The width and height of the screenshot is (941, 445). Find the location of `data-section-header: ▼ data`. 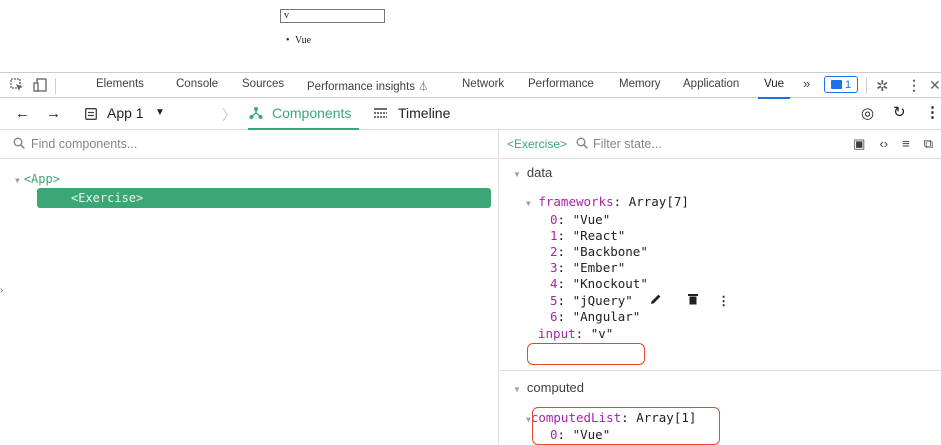

data-section-header: ▼ data is located at coordinates (532, 172).